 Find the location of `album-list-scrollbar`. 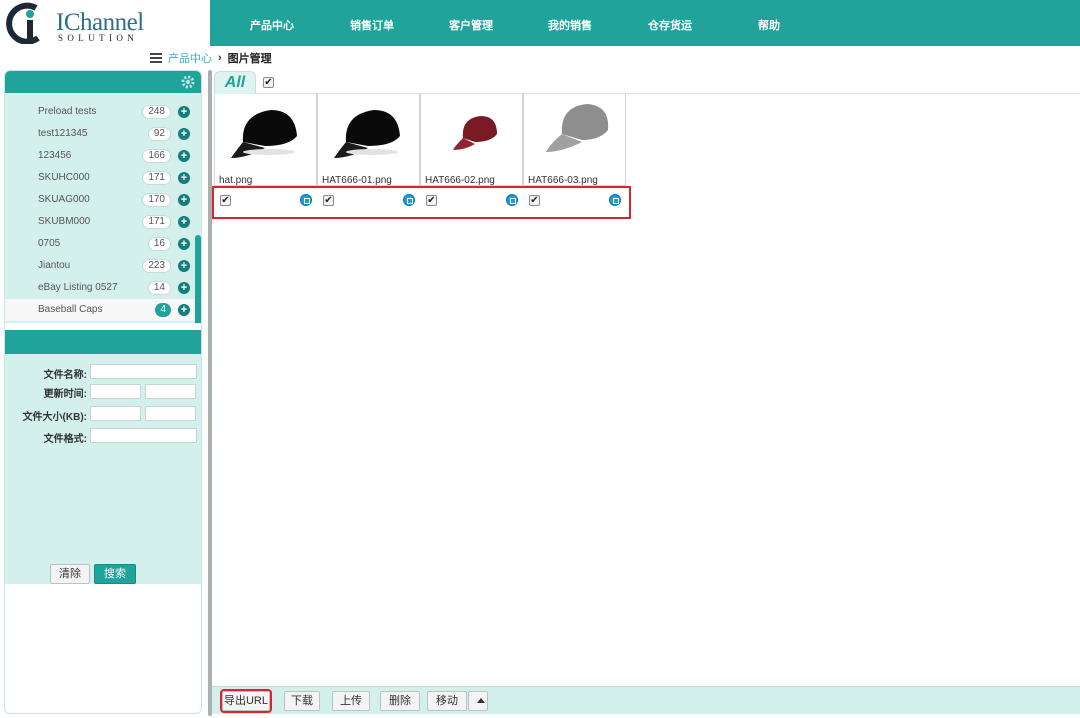

album-list-scrollbar is located at coordinates (198, 279).